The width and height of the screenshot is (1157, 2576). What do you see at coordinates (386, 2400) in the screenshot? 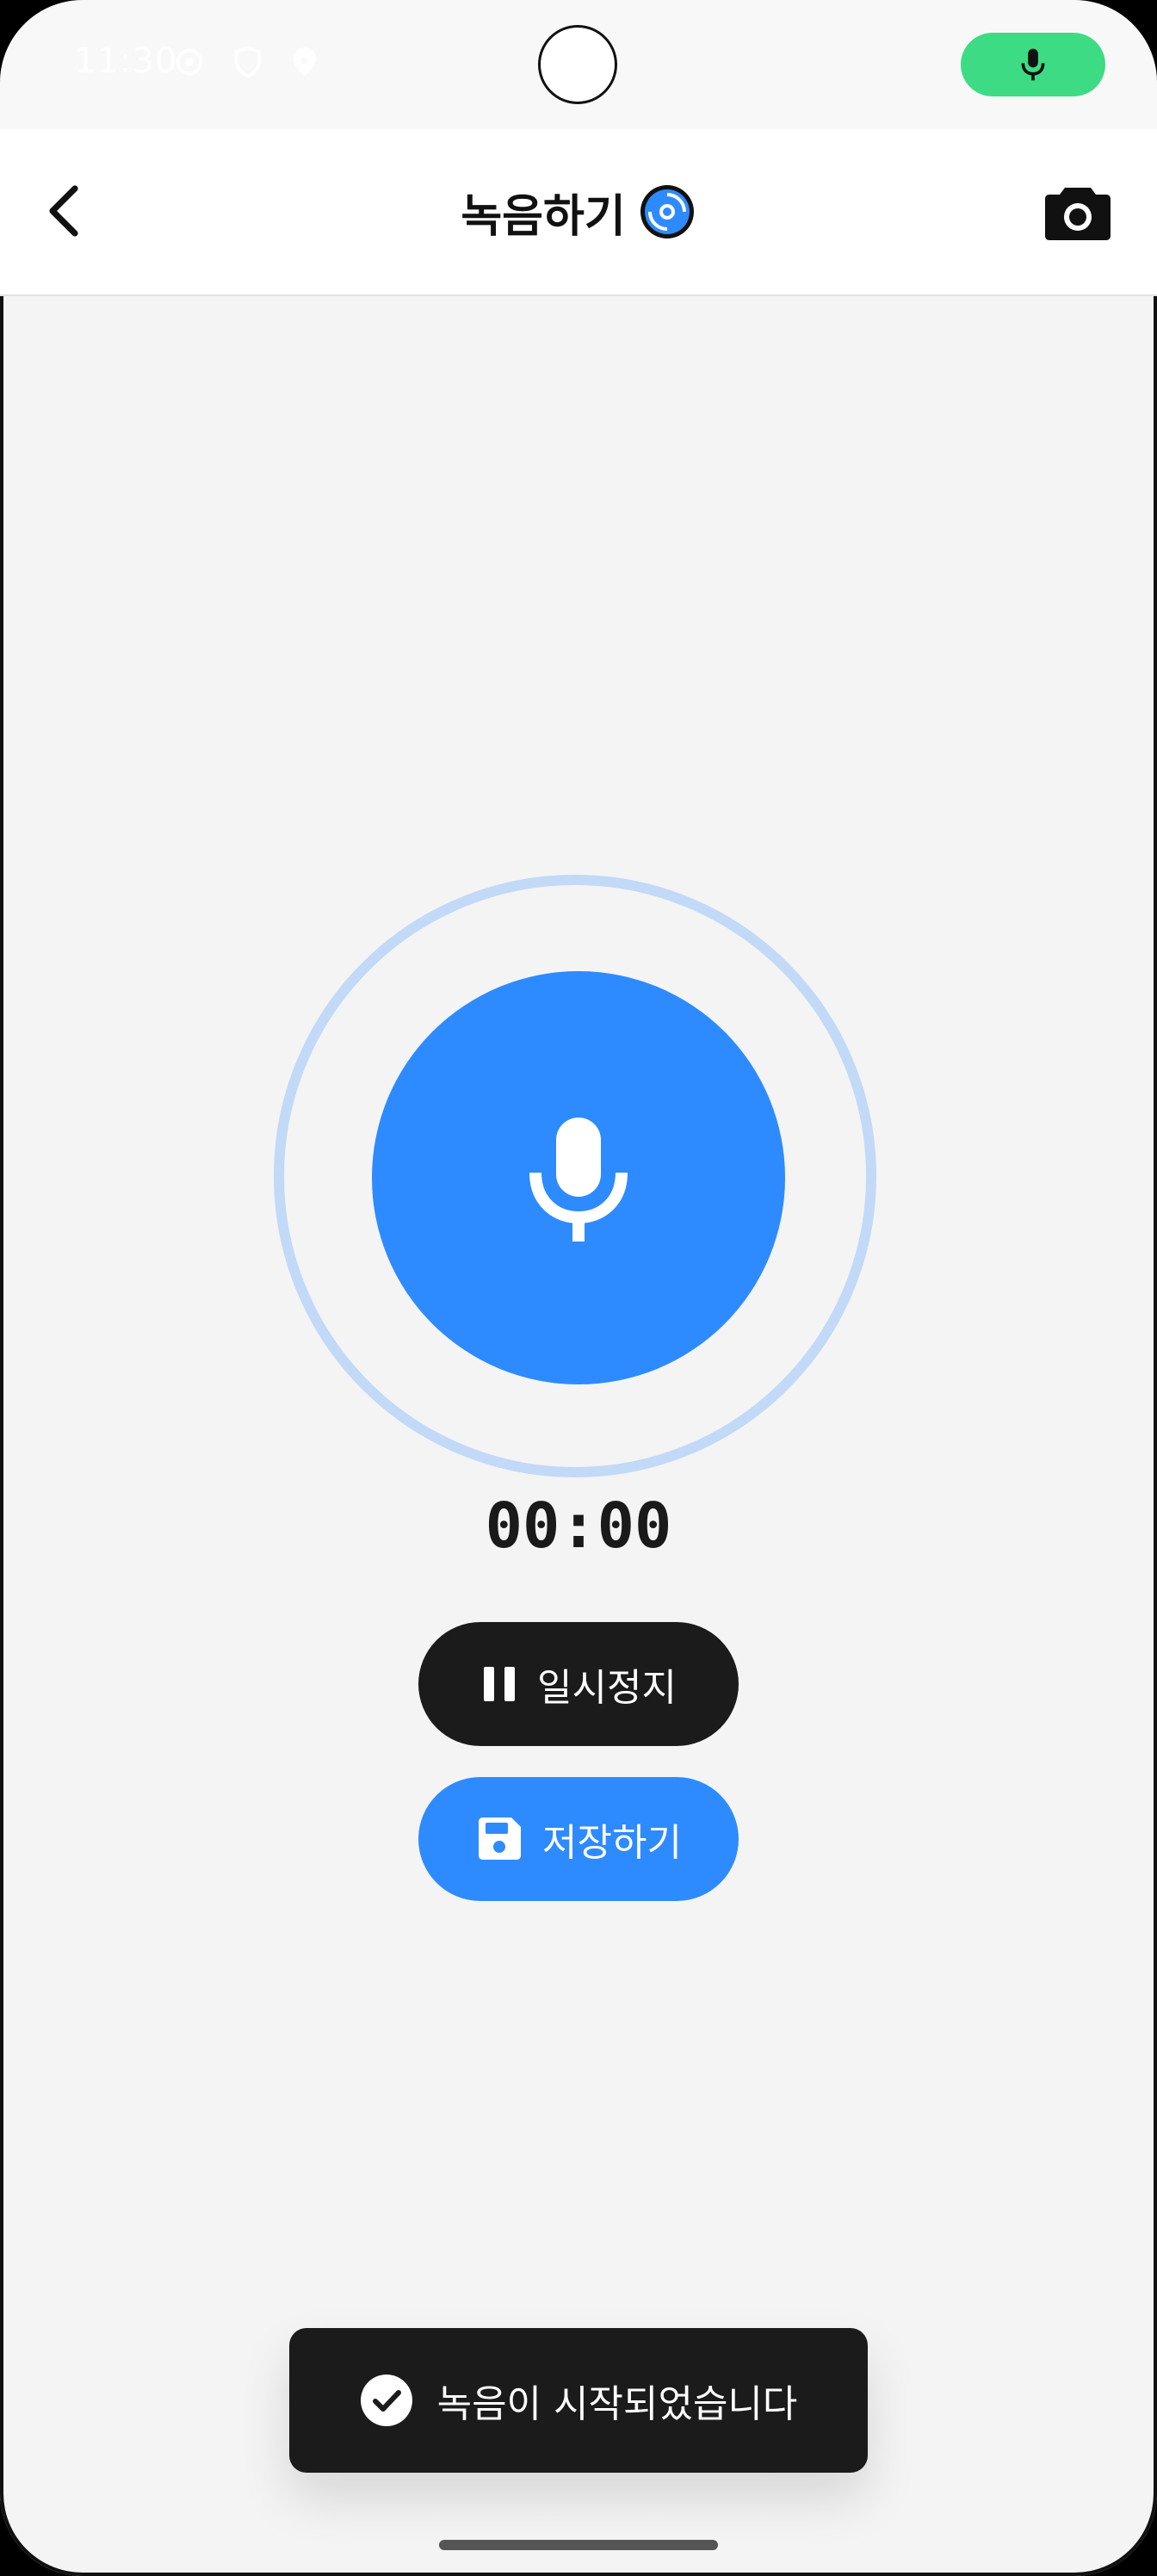
I see `check-circle-icon` at bounding box center [386, 2400].